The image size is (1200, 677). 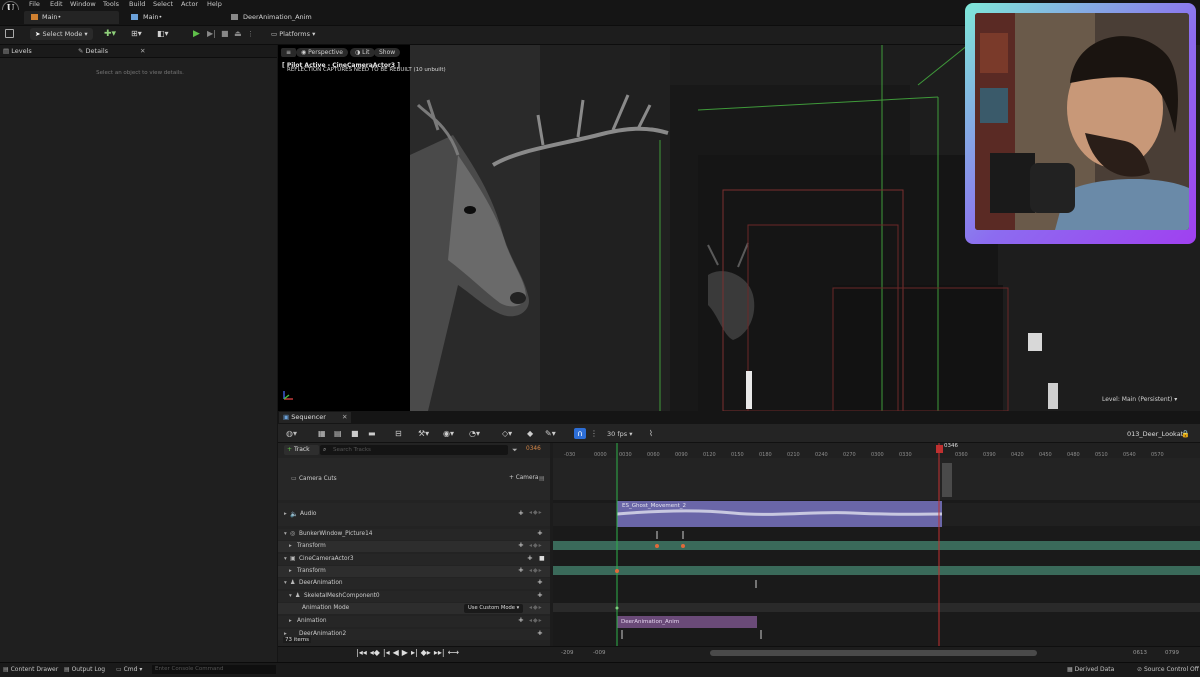 What do you see at coordinates (580, 433) in the screenshot?
I see `snap-icon: ∩` at bounding box center [580, 433].